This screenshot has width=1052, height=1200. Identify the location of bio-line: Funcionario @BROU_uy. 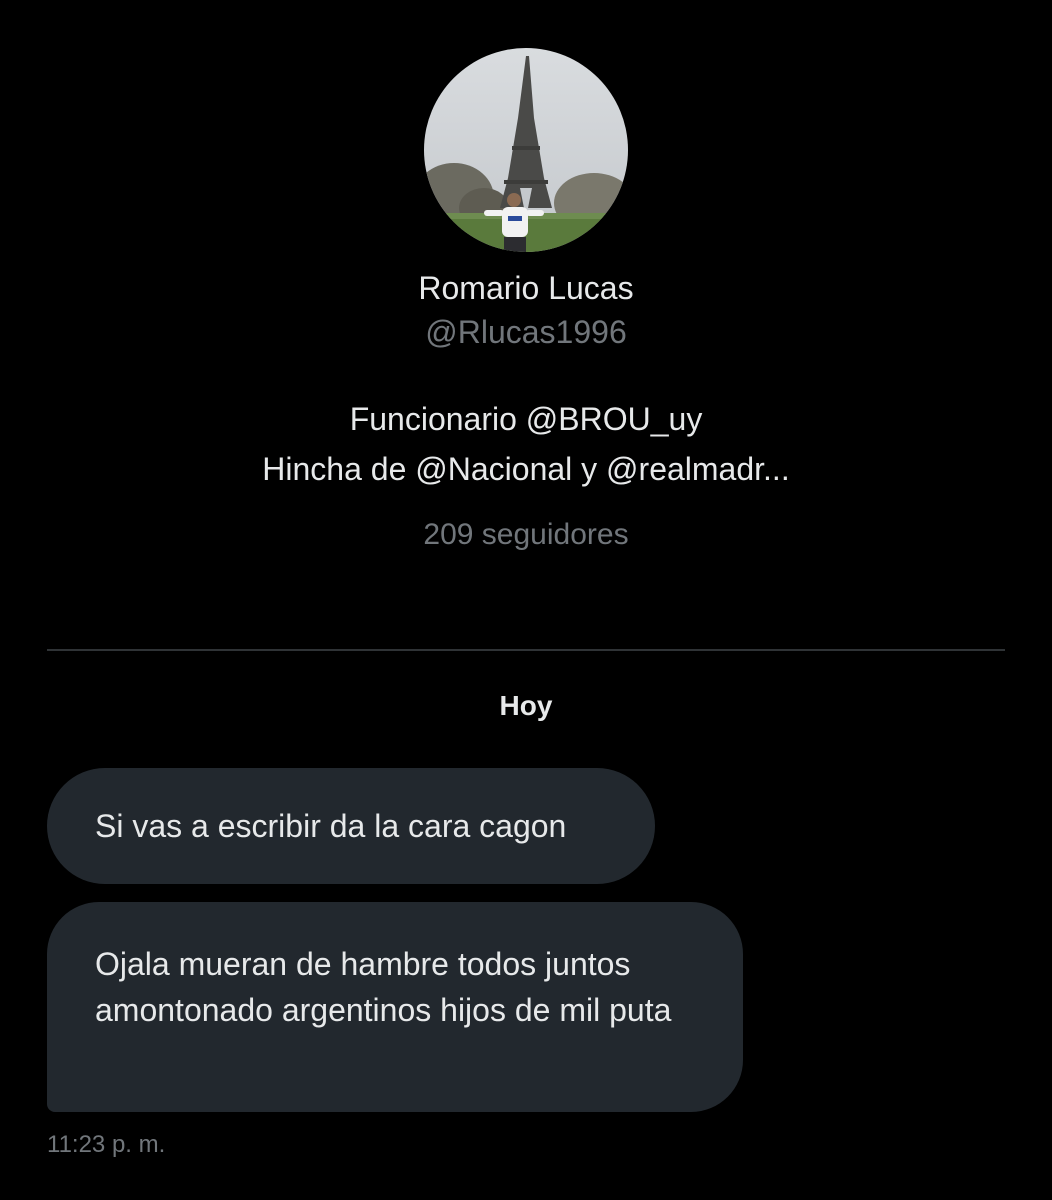
(526, 419).